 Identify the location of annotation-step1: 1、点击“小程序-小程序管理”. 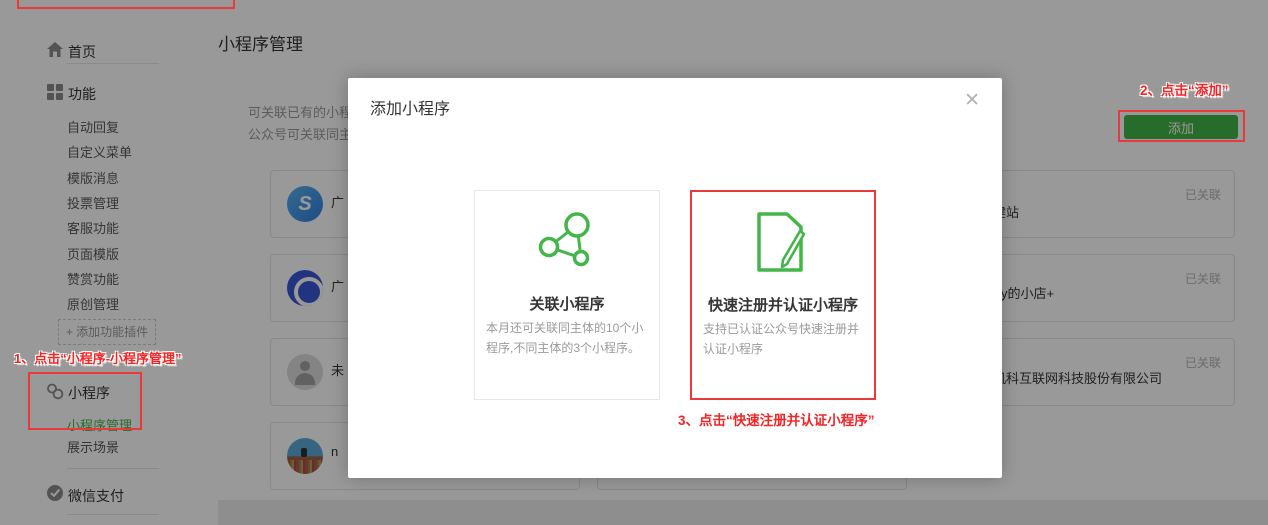
(98, 358).